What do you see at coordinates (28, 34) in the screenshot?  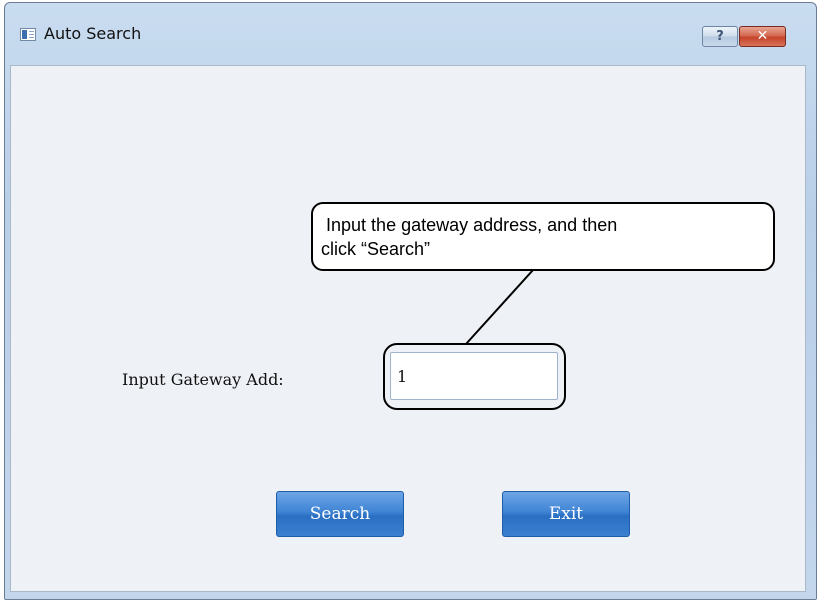 I see `window-app-icon` at bounding box center [28, 34].